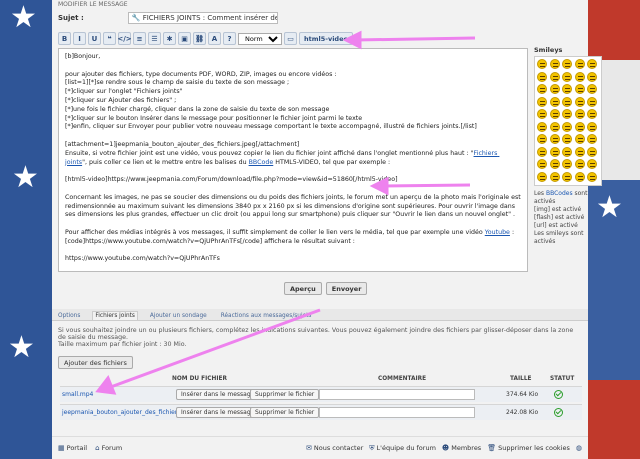 Image resolution: width=640 pixels, height=459 pixels. Describe the element at coordinates (69, 316) in the screenshot. I see `tab-options: Options` at that location.